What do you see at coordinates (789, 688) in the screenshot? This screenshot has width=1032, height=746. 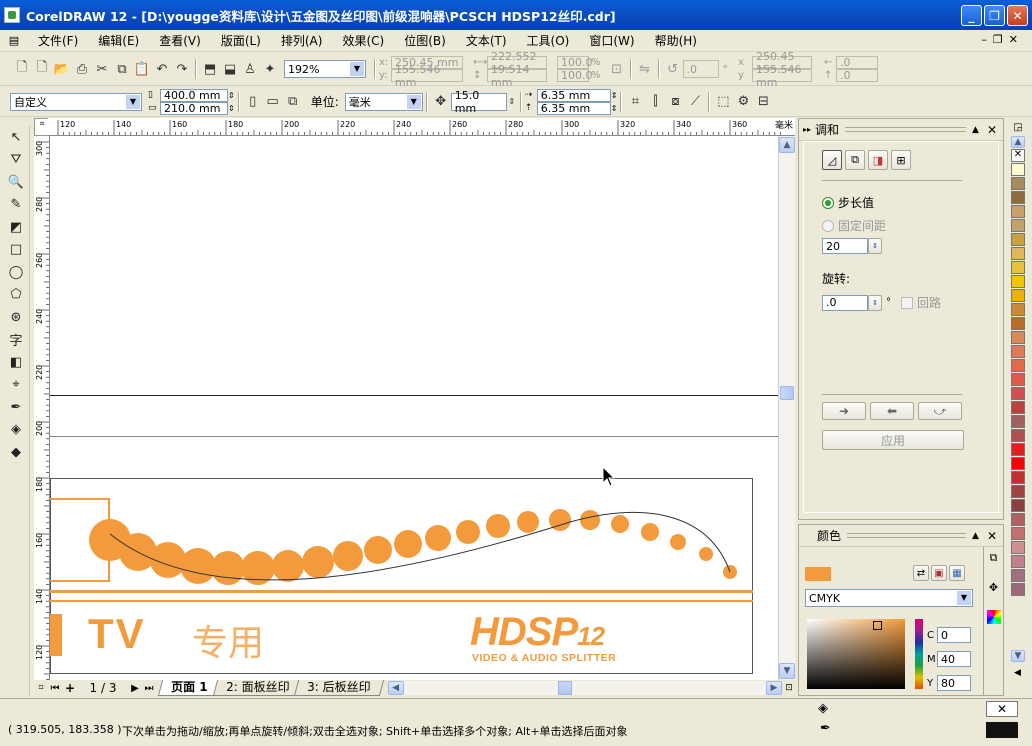 I see `nav-corner-icon: ⊡` at bounding box center [789, 688].